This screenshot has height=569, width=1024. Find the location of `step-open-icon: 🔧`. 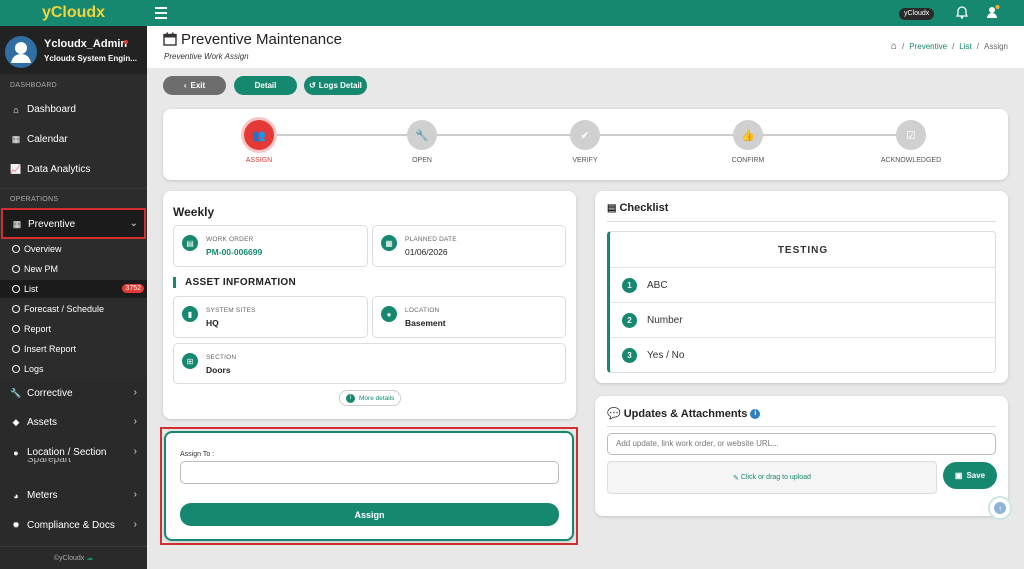

step-open-icon: 🔧 is located at coordinates (422, 135).